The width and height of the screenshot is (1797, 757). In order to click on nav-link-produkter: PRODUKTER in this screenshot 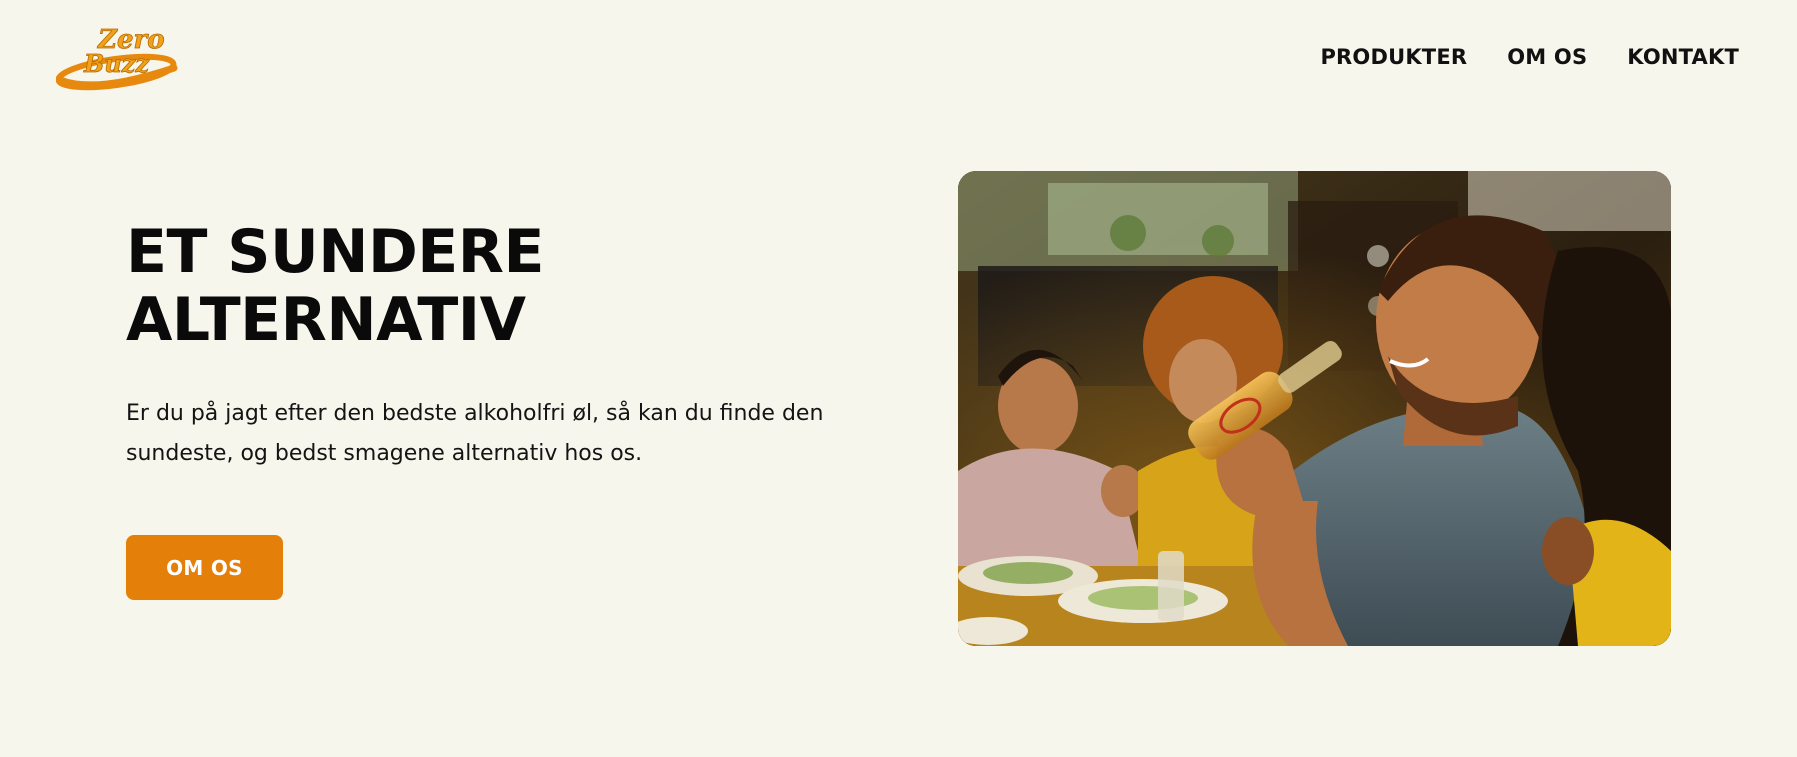, I will do `click(1393, 57)`.